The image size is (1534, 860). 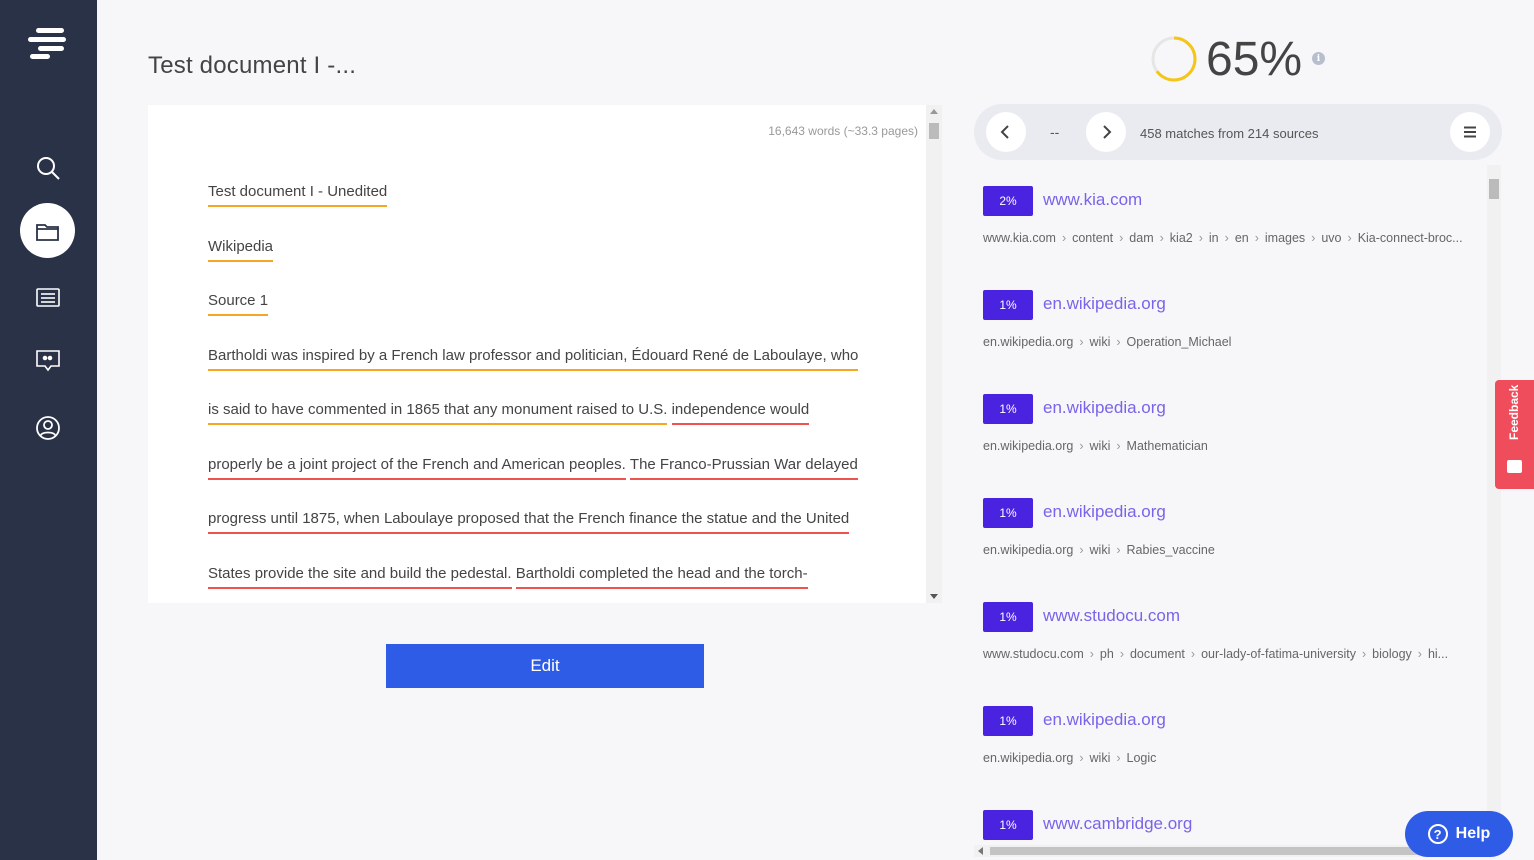 What do you see at coordinates (47, 297) in the screenshot?
I see `nav-reports` at bounding box center [47, 297].